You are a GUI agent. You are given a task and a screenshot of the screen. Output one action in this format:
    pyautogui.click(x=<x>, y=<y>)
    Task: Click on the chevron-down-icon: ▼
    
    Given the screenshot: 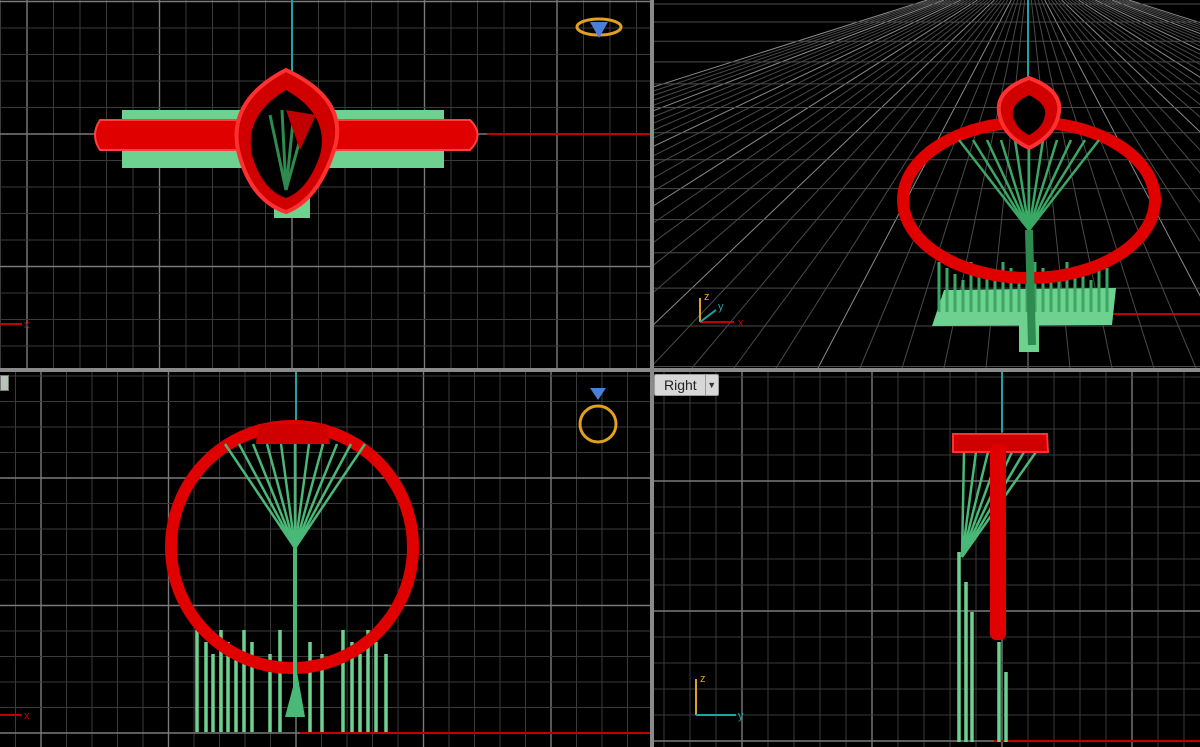 What is the action you would take?
    pyautogui.click(x=711, y=385)
    